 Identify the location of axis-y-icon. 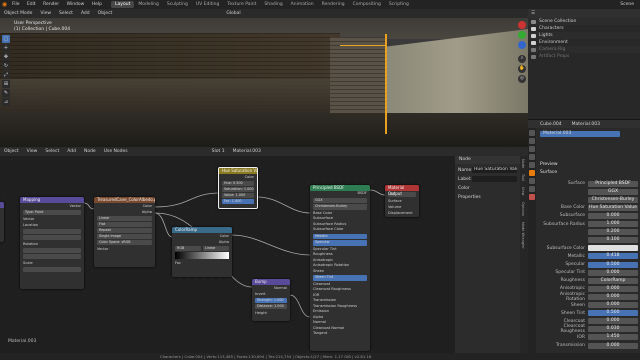
(522, 35).